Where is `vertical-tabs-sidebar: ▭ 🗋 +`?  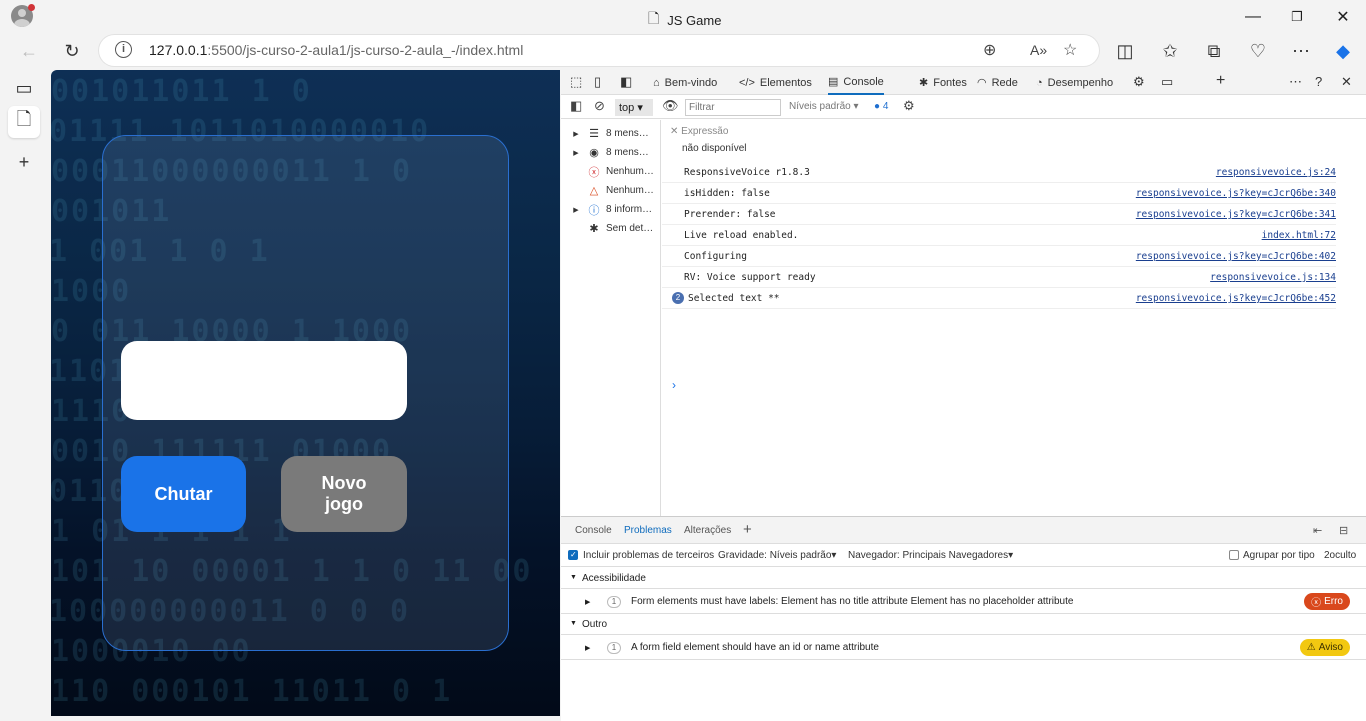 vertical-tabs-sidebar: ▭ 🗋 + is located at coordinates (24, 395).